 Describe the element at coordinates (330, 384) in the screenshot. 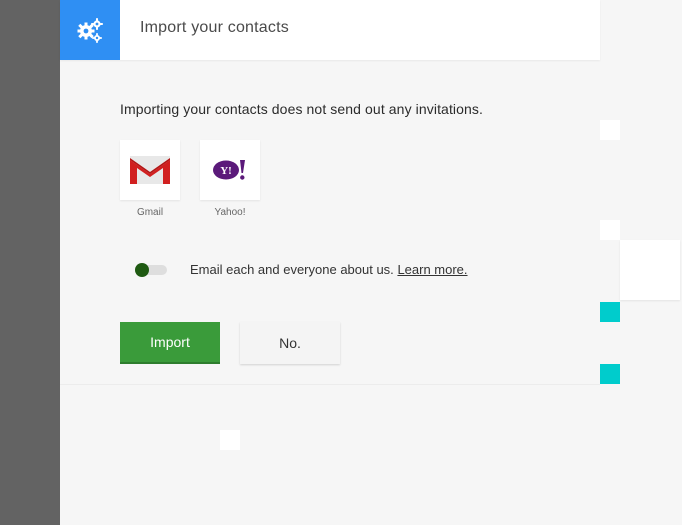

I see `divider` at that location.